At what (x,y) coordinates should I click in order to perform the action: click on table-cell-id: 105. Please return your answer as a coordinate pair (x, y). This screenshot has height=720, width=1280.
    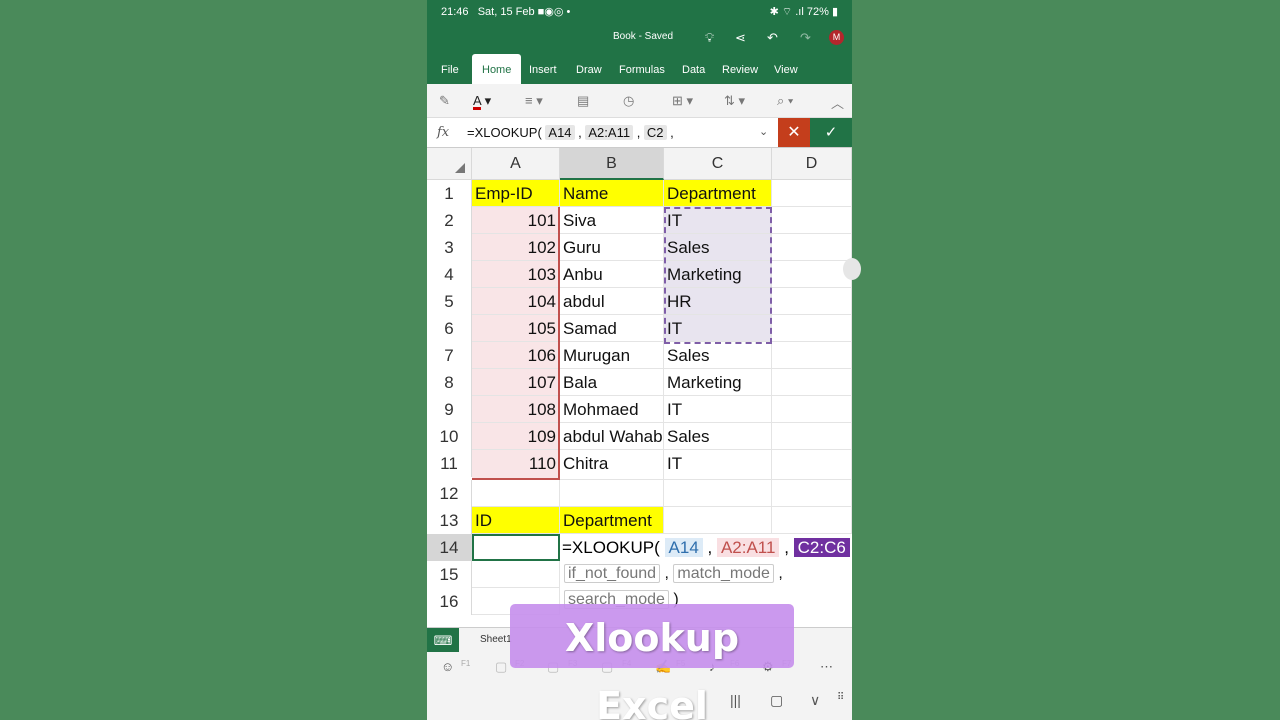
    Looking at the image, I should click on (516, 328).